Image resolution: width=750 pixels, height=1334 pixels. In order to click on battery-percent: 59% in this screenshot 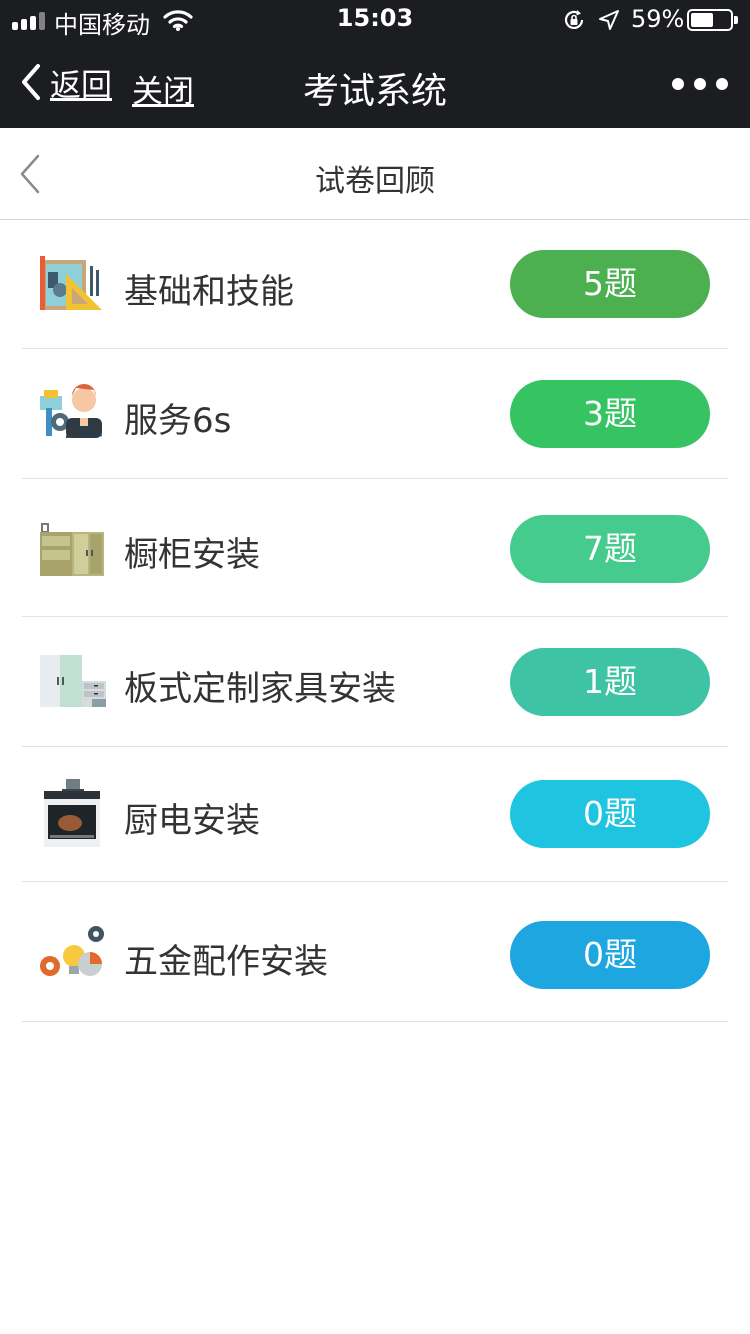, I will do `click(658, 19)`.